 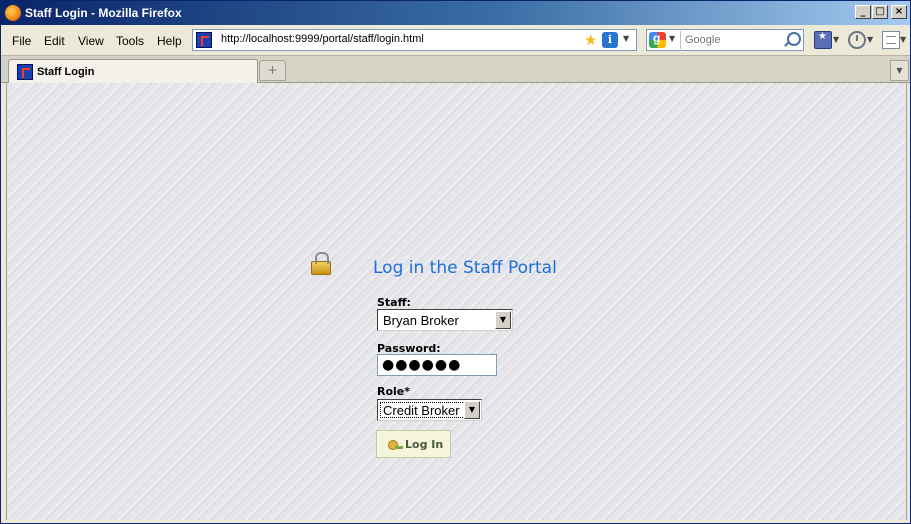 I want to click on tab-label: Staff Login, so click(x=66, y=72).